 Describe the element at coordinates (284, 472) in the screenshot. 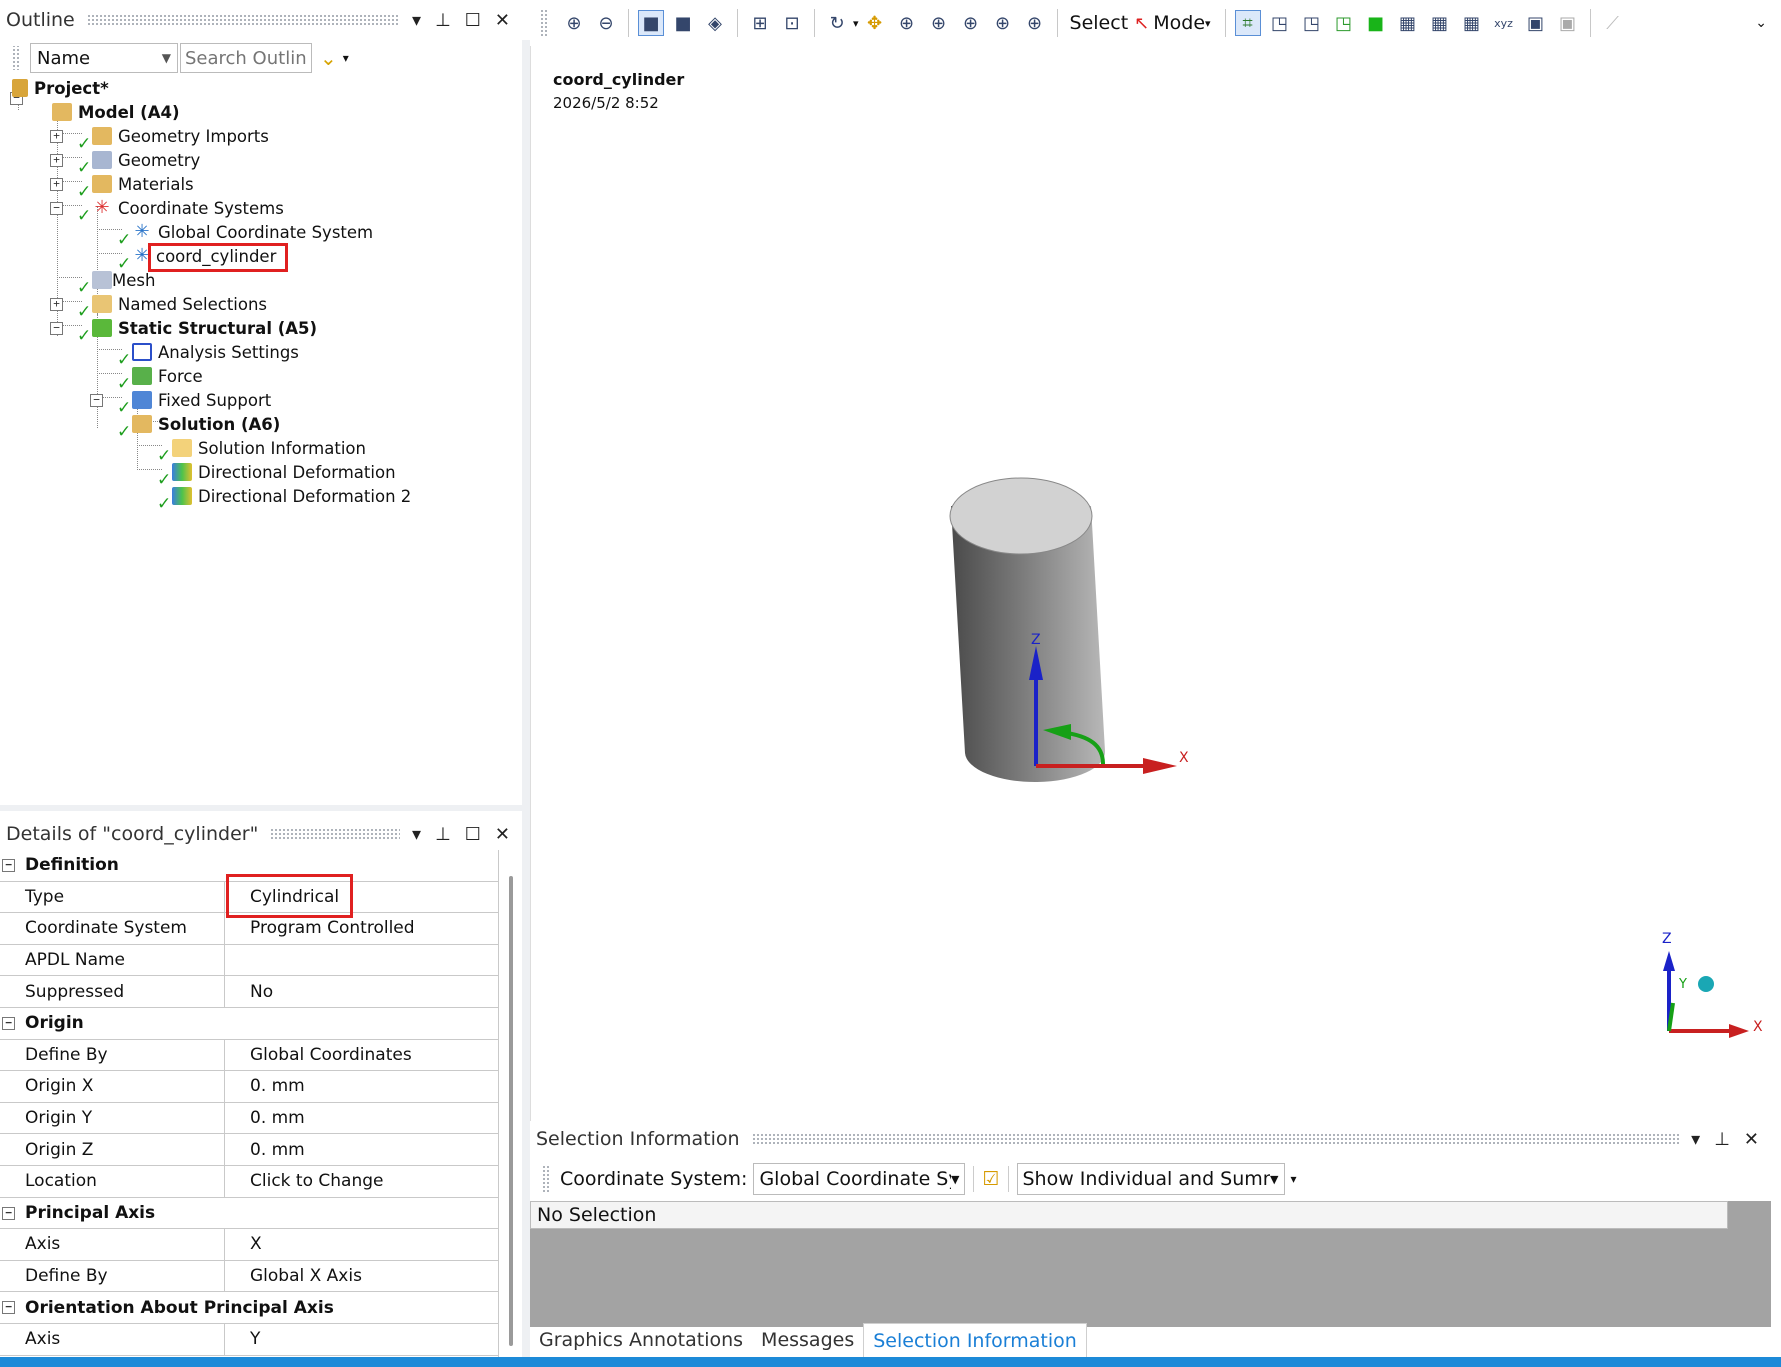

I see `tree-node-directional-deformation: Directional Deformation` at that location.